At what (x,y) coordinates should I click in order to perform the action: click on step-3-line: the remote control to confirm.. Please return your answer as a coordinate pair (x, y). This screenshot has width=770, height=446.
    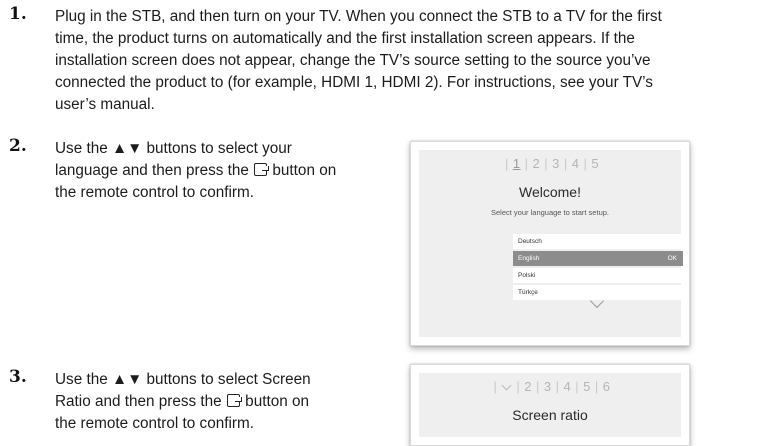
    Looking at the image, I should click on (154, 423).